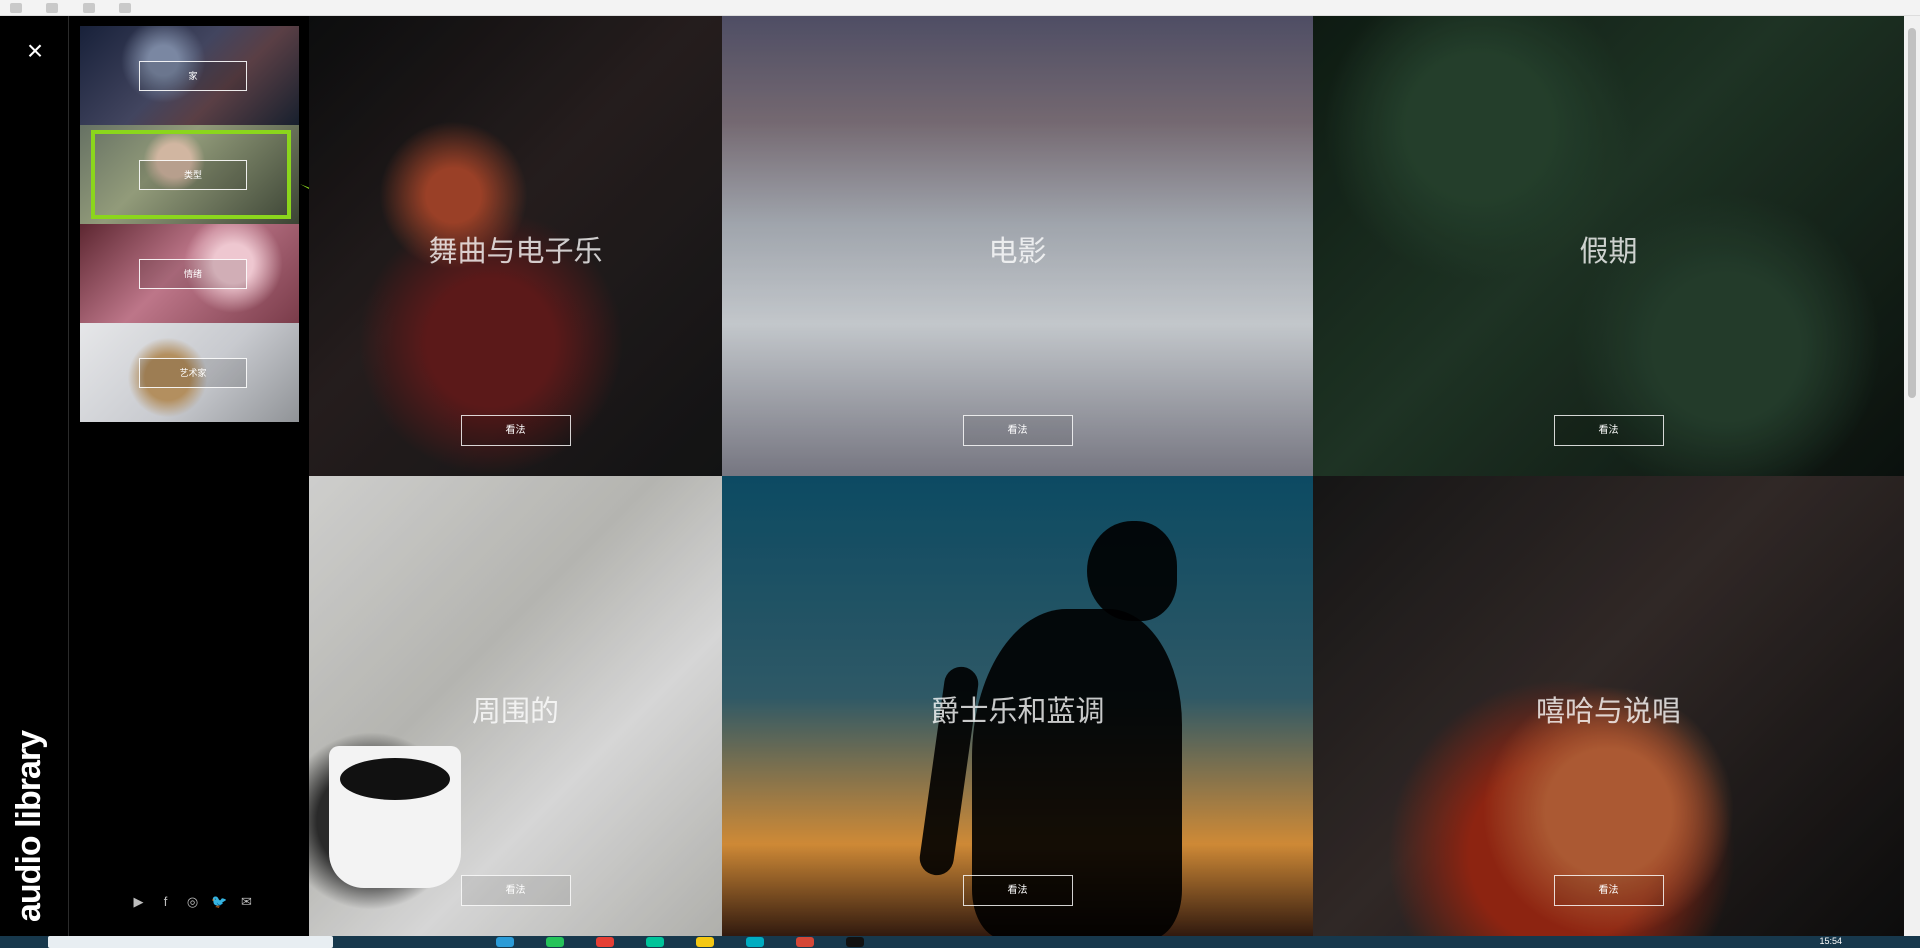  What do you see at coordinates (515, 711) in the screenshot?
I see `genre-title: 周围的` at bounding box center [515, 711].